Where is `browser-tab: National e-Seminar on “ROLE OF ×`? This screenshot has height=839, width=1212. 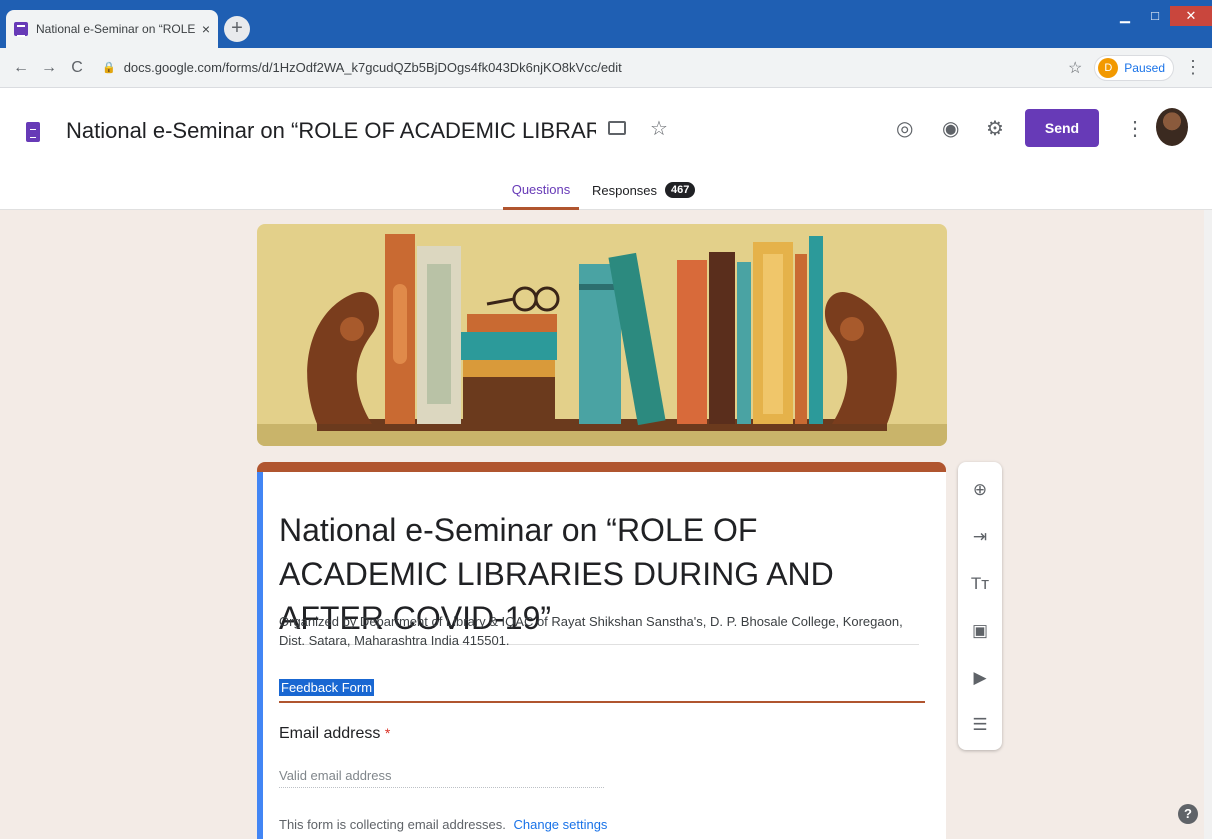 browser-tab: National e-Seminar on “ROLE OF × is located at coordinates (112, 29).